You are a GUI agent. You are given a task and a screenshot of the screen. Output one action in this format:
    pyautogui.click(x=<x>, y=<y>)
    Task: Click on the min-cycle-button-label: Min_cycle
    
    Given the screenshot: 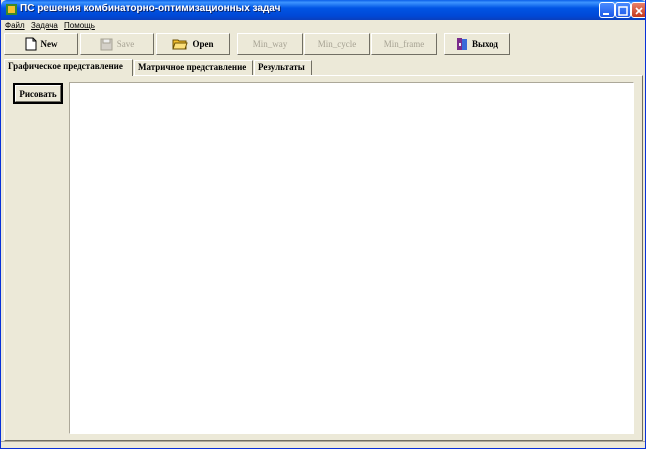 What is the action you would take?
    pyautogui.click(x=337, y=44)
    